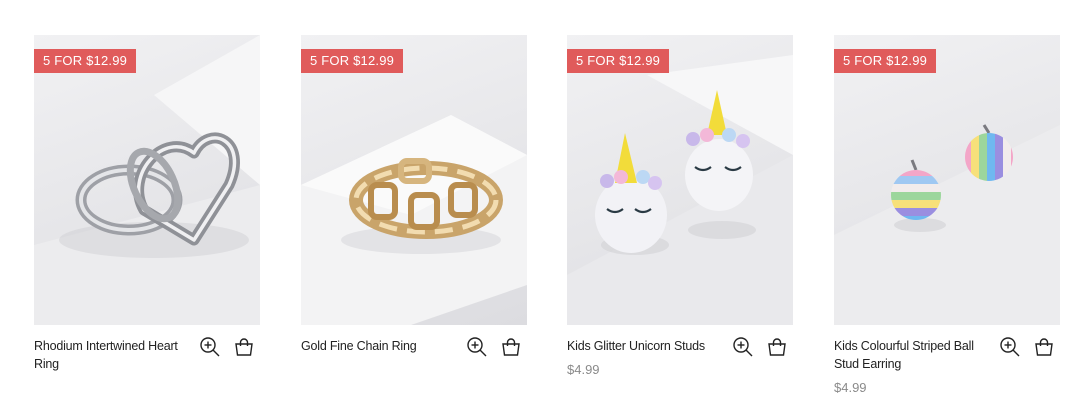 The image size is (1080, 405). What do you see at coordinates (376, 346) in the screenshot?
I see `product-name: Gold Fine Chain Ring` at bounding box center [376, 346].